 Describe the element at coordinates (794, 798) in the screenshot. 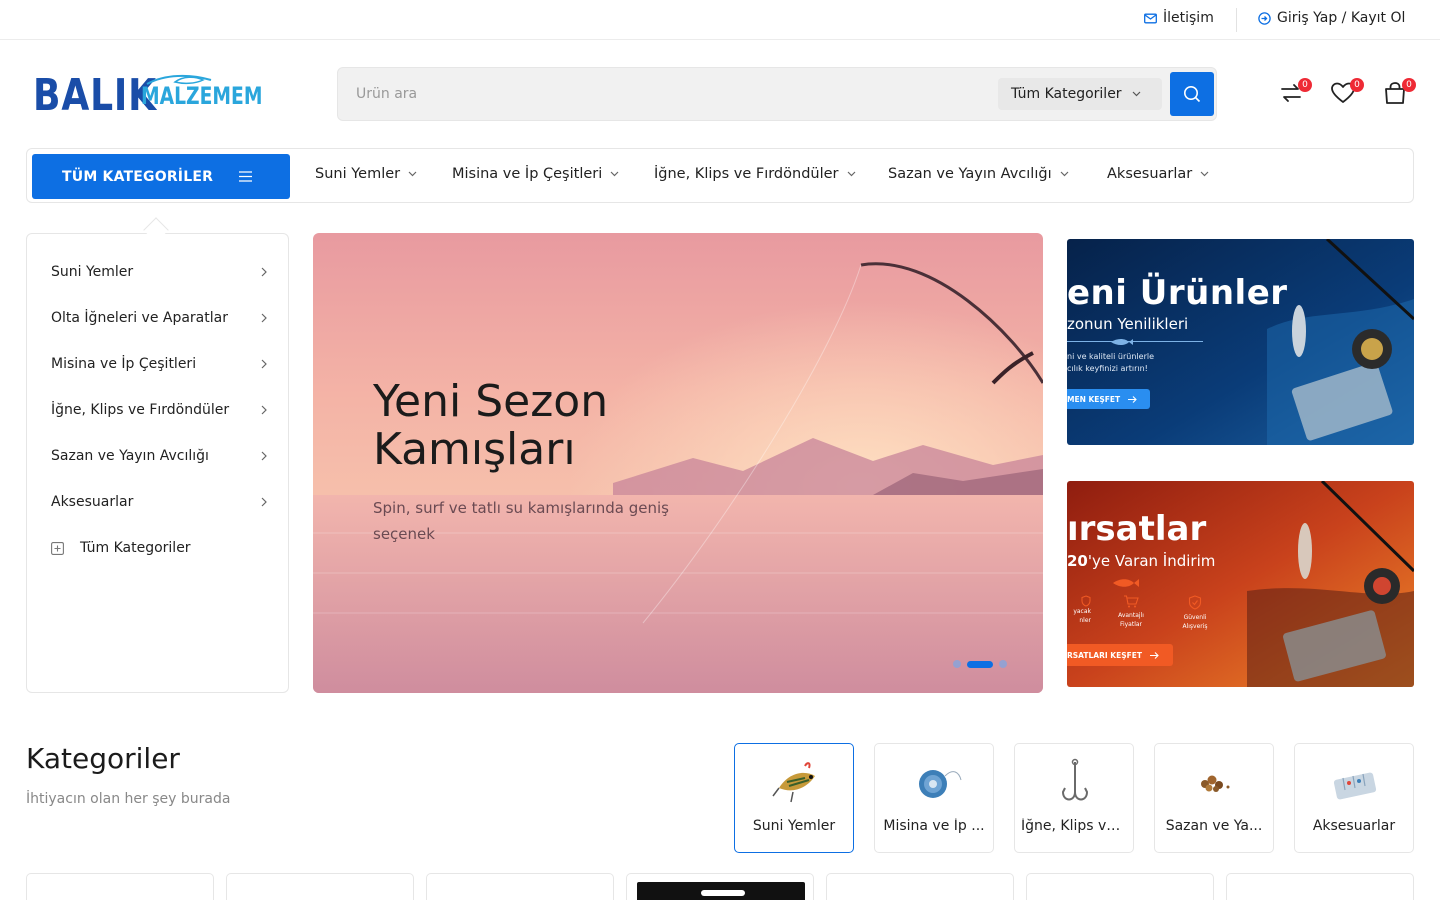

I see `category-card-suni-yemler: Suni Yemler` at that location.